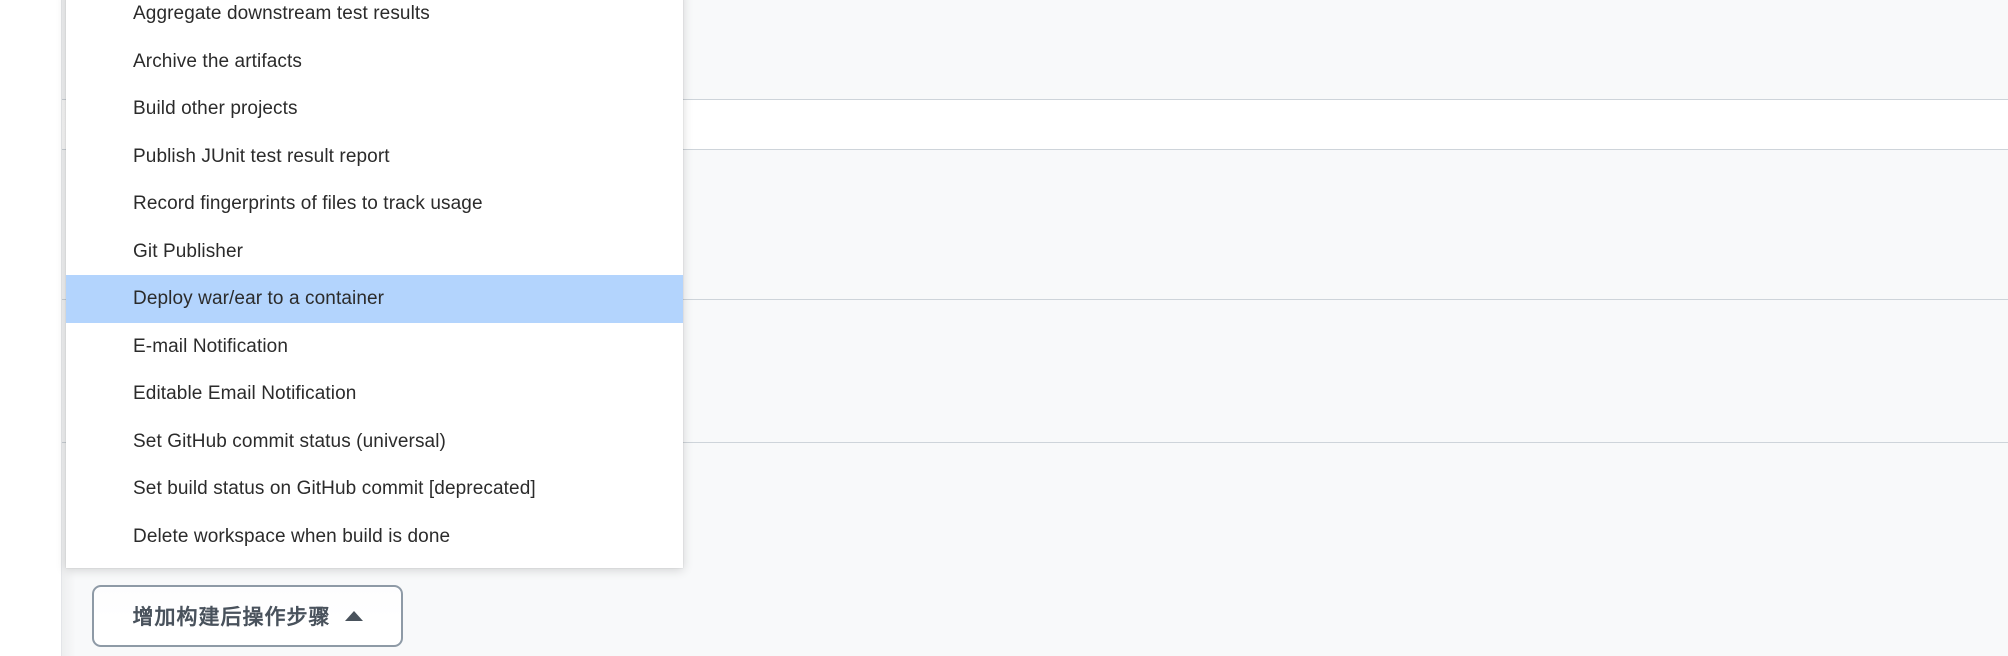 The image size is (2008, 656). I want to click on left-gutter-divider, so click(61, 328).